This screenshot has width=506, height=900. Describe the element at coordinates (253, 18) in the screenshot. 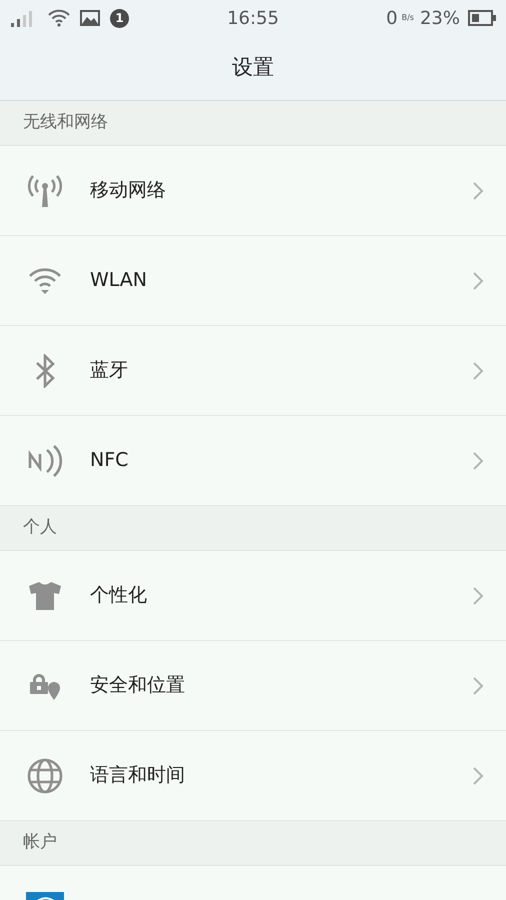

I see `status-time: 16:55` at that location.